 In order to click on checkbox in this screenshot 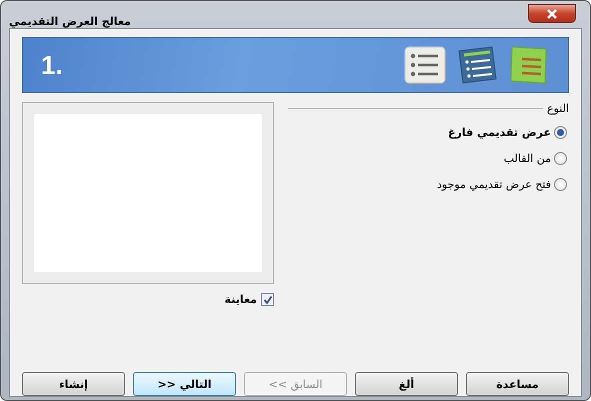, I will do `click(267, 299)`.